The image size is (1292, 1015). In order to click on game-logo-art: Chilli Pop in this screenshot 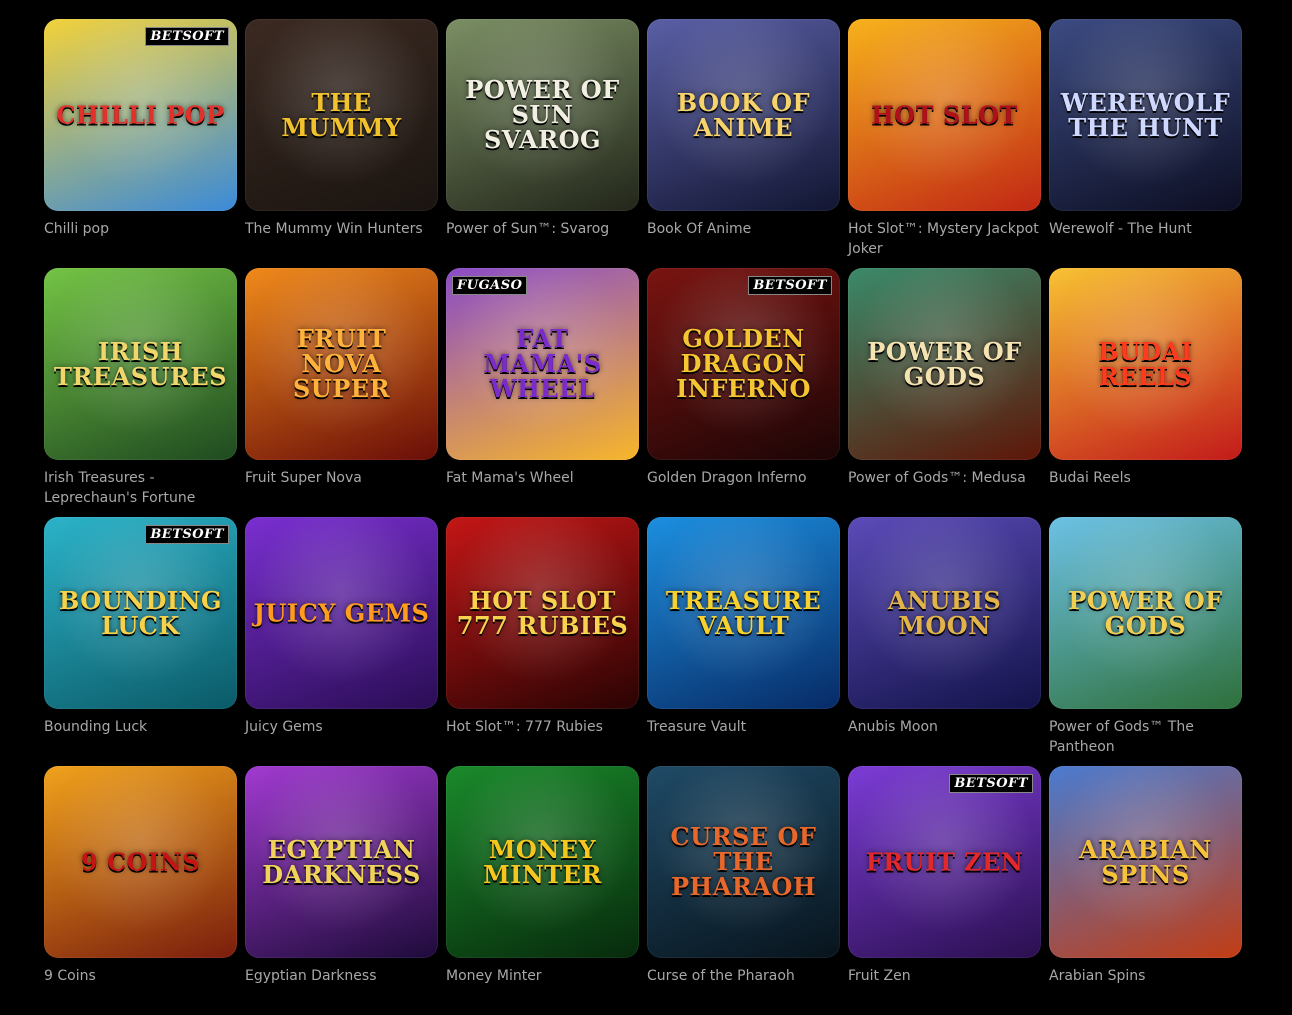, I will do `click(140, 115)`.